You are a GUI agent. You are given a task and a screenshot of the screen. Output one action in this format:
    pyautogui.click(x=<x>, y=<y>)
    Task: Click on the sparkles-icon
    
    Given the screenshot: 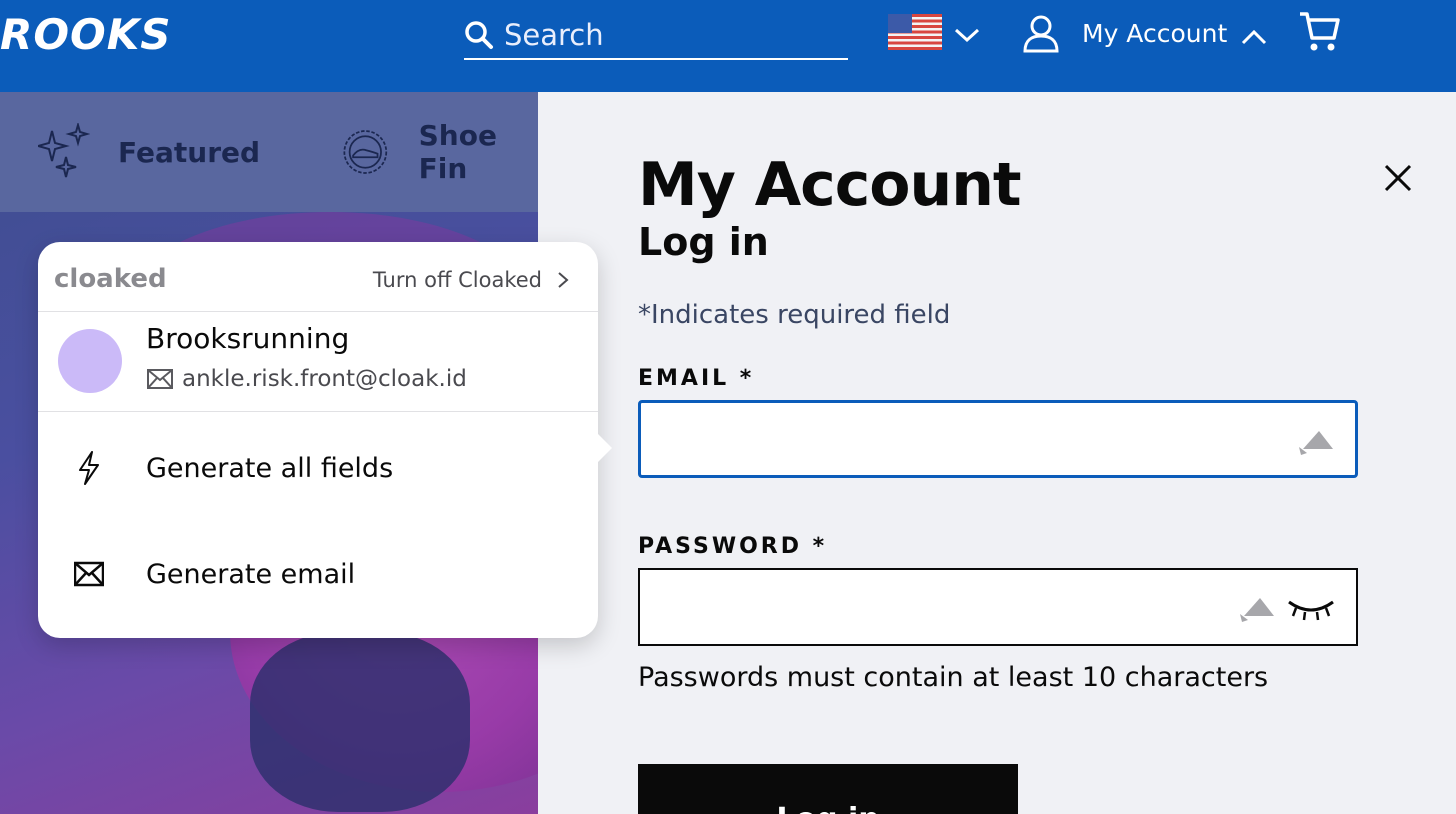 What is the action you would take?
    pyautogui.click(x=64, y=150)
    